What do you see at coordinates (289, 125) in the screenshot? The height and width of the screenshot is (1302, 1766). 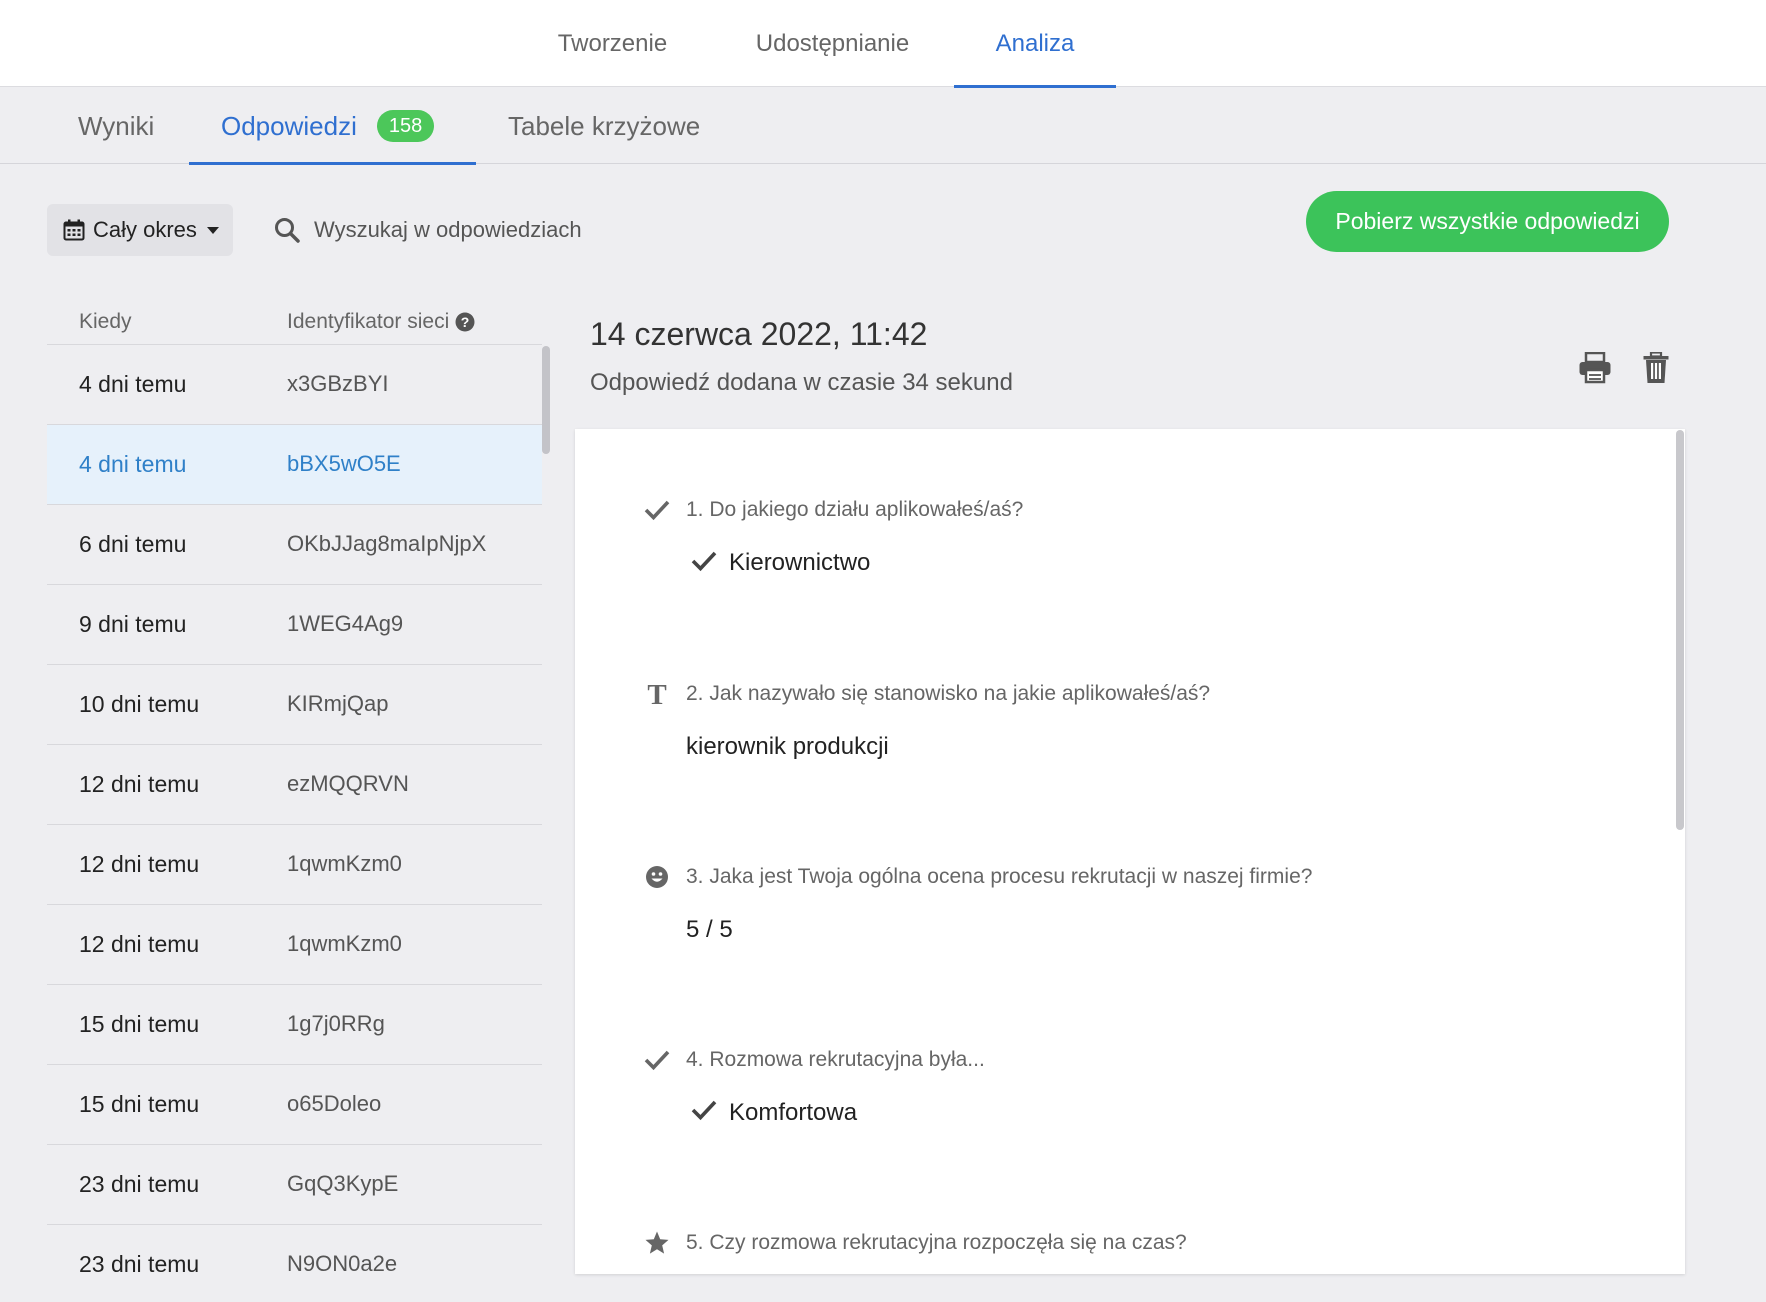 I see `tab-odpowiedzi-label: Odpowiedzi` at bounding box center [289, 125].